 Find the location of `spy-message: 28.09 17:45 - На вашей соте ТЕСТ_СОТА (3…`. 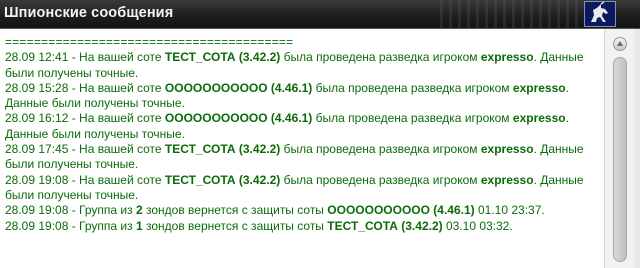

spy-message: 28.09 17:45 - На вашей соте ТЕСТ_СОТА (3… is located at coordinates (294, 157).